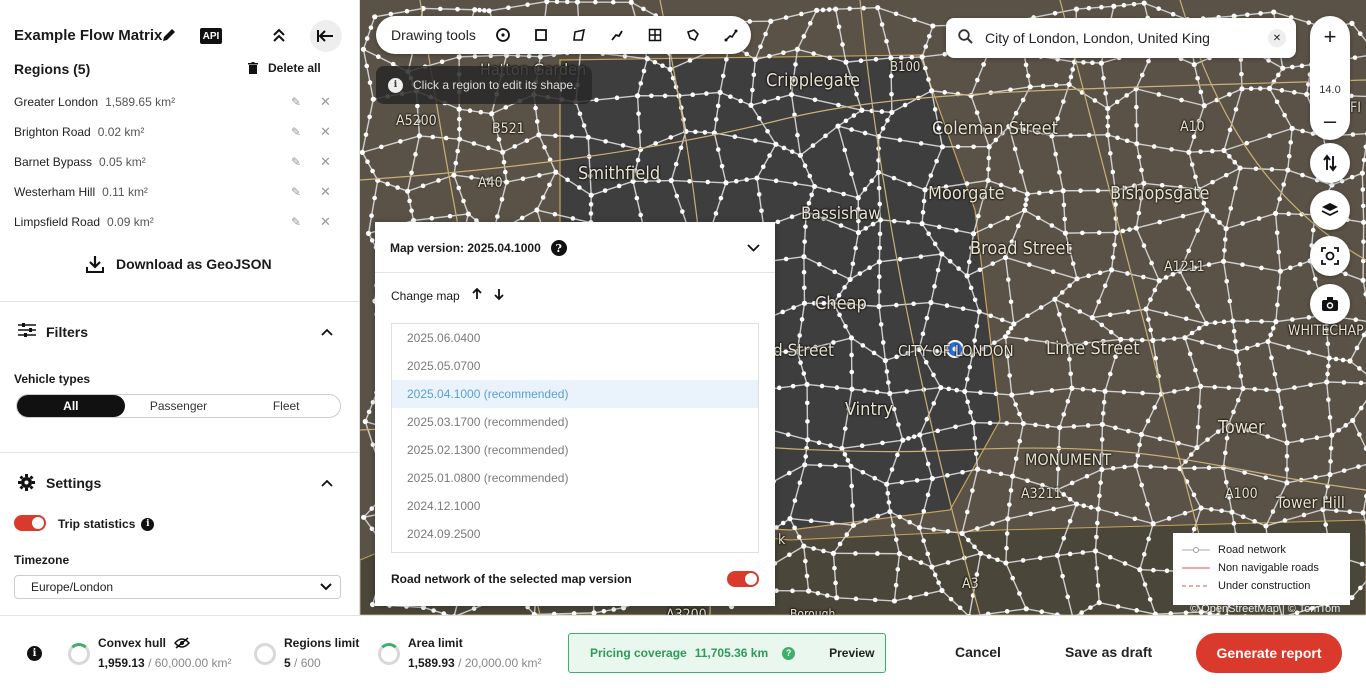 Image resolution: width=1366 pixels, height=688 pixels. Describe the element at coordinates (416, 121) in the screenshot. I see `place-label: A5200` at that location.